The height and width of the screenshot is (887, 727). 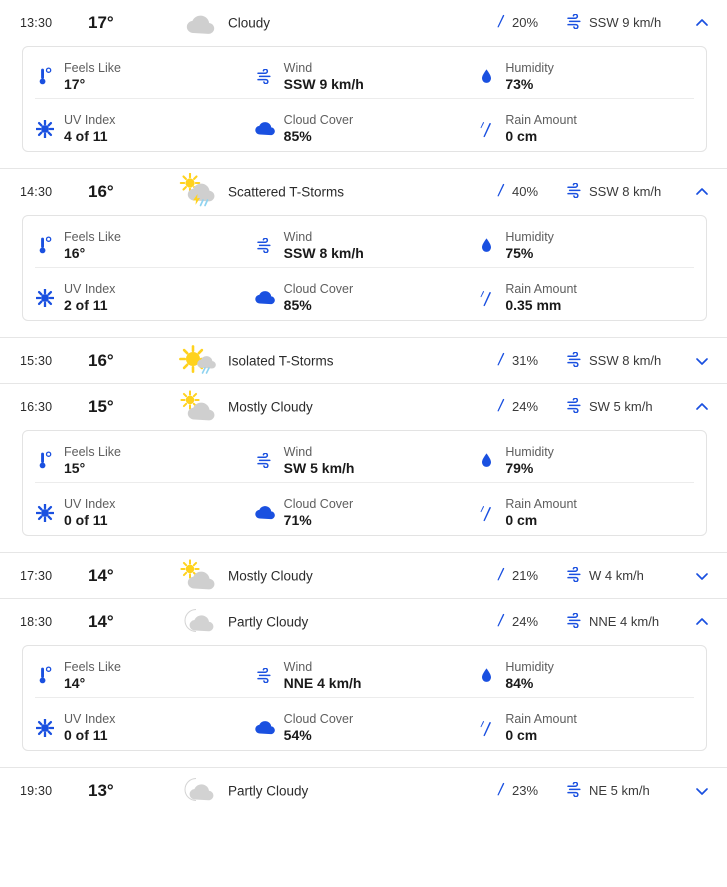 I want to click on wind-value: SSW 9 km/h, so click(x=625, y=22).